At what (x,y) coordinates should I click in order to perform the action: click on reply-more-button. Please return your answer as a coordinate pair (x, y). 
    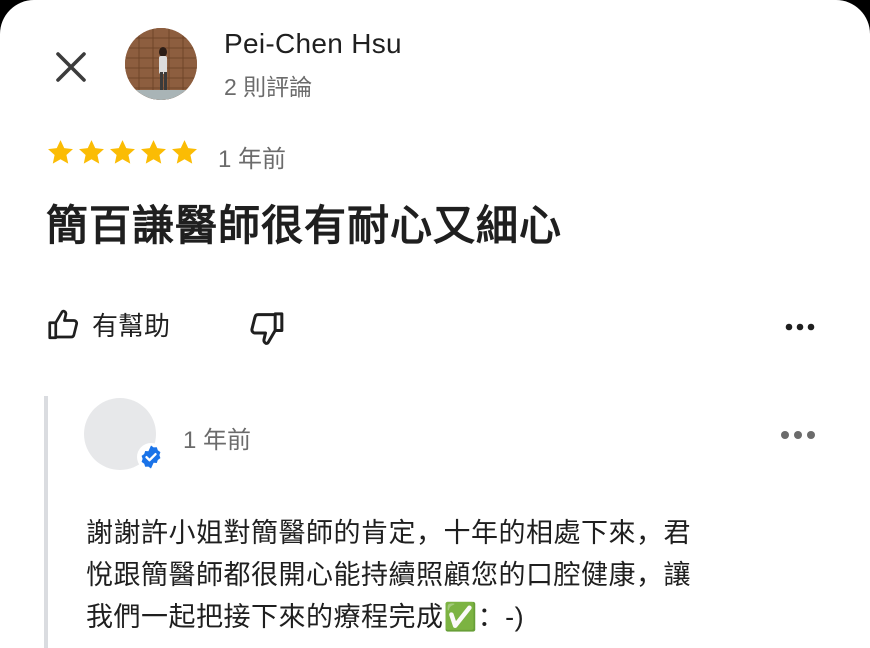
    Looking at the image, I should click on (798, 435).